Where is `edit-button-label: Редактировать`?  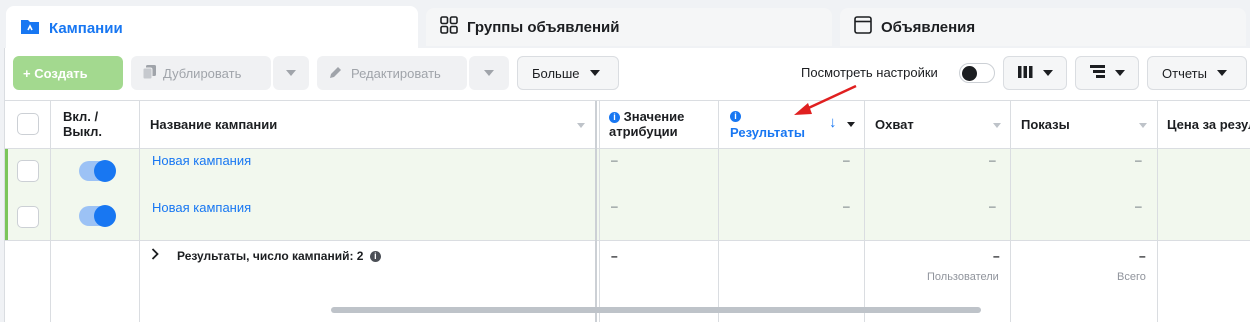
edit-button-label: Редактировать is located at coordinates (396, 73).